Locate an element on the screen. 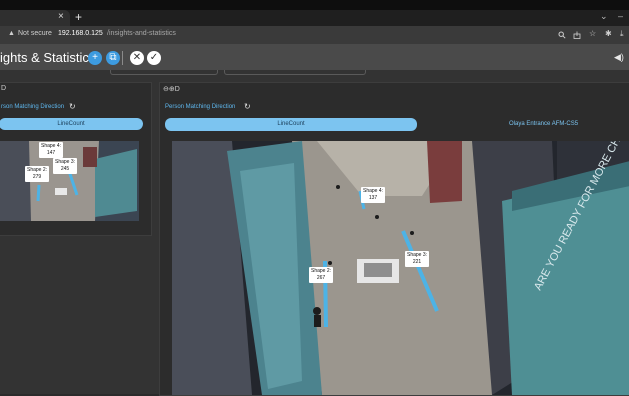  page-title: ights & Statistics is located at coordinates (48, 57).